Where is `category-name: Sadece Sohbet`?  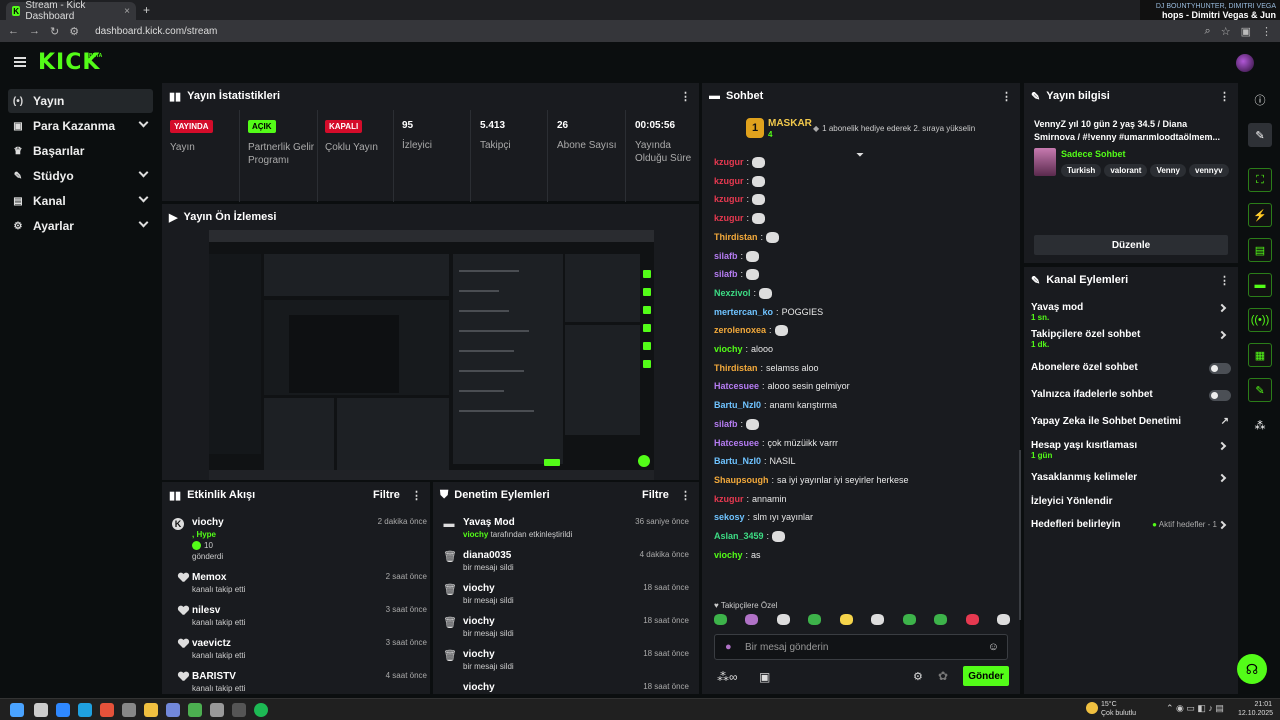 category-name: Sadece Sohbet is located at coordinates (1093, 154).